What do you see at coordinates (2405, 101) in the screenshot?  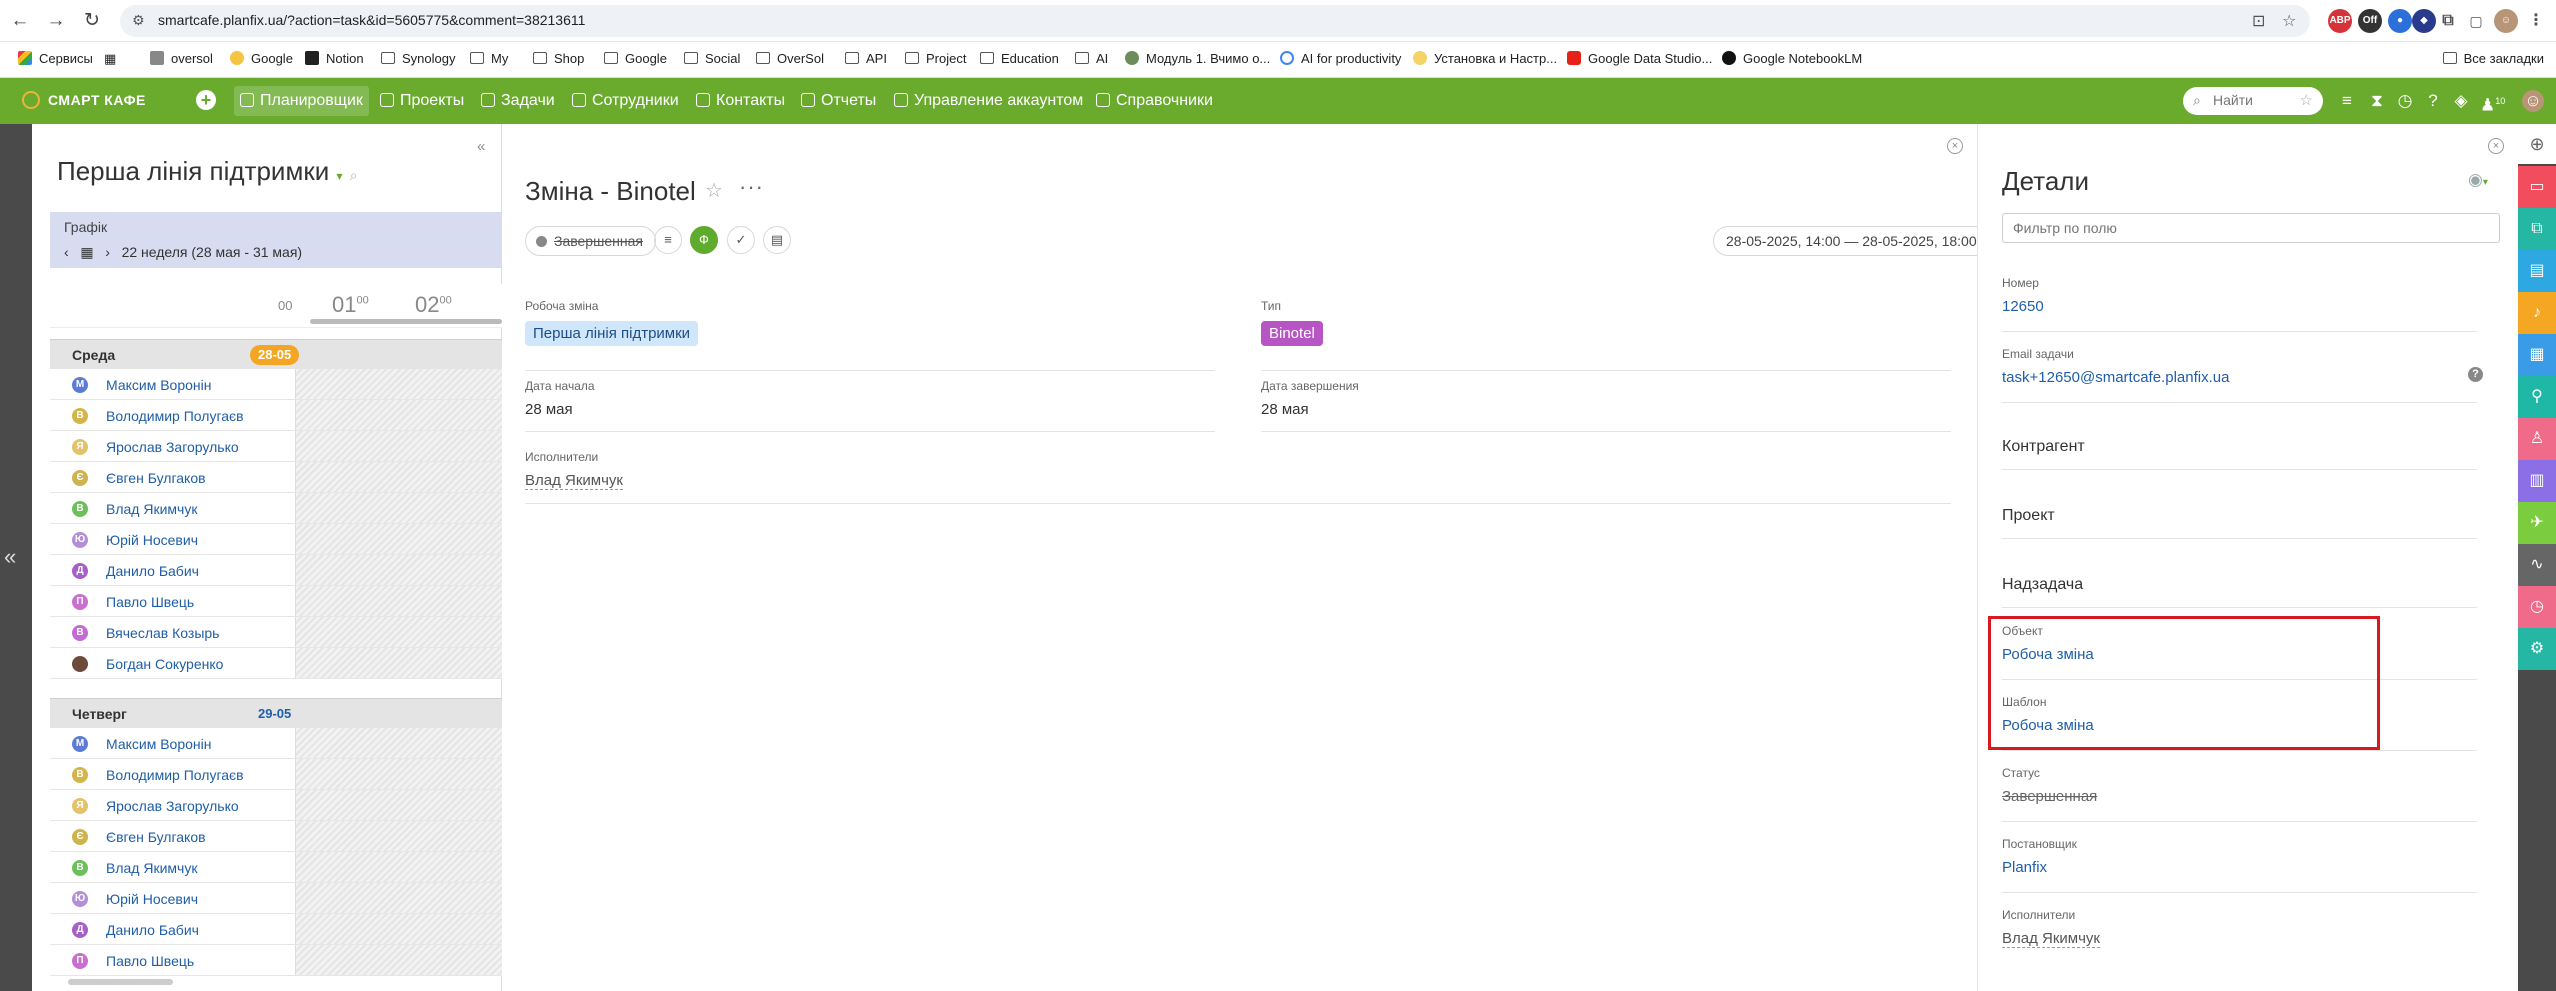 I see `clock-icon: ◷` at bounding box center [2405, 101].